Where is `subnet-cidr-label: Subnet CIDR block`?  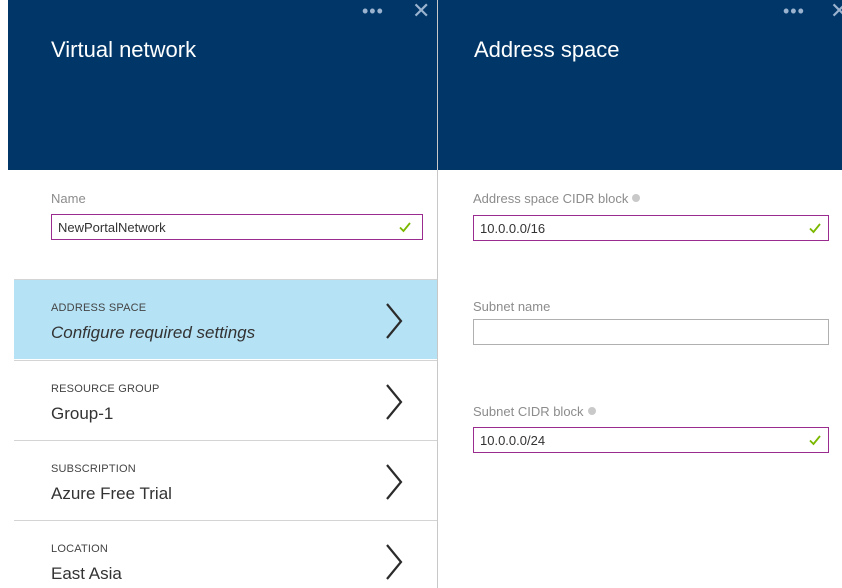 subnet-cidr-label: Subnet CIDR block is located at coordinates (534, 411).